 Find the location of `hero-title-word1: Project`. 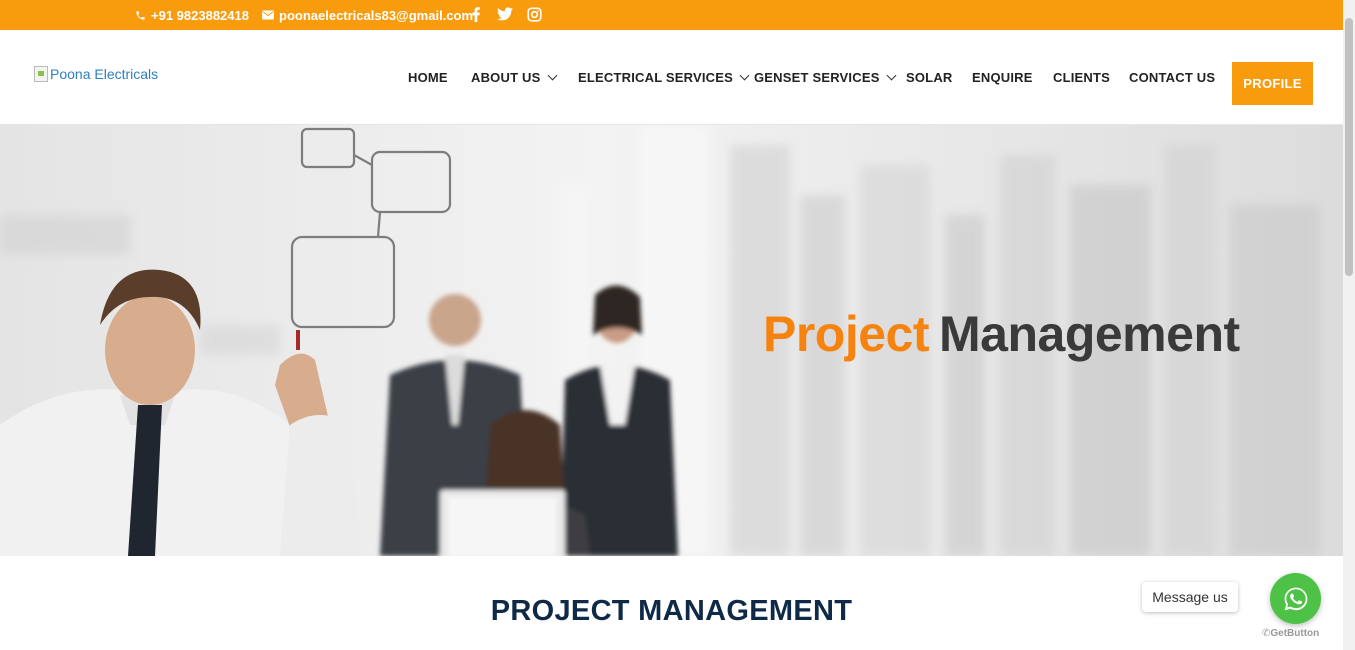

hero-title-word1: Project is located at coordinates (846, 334).